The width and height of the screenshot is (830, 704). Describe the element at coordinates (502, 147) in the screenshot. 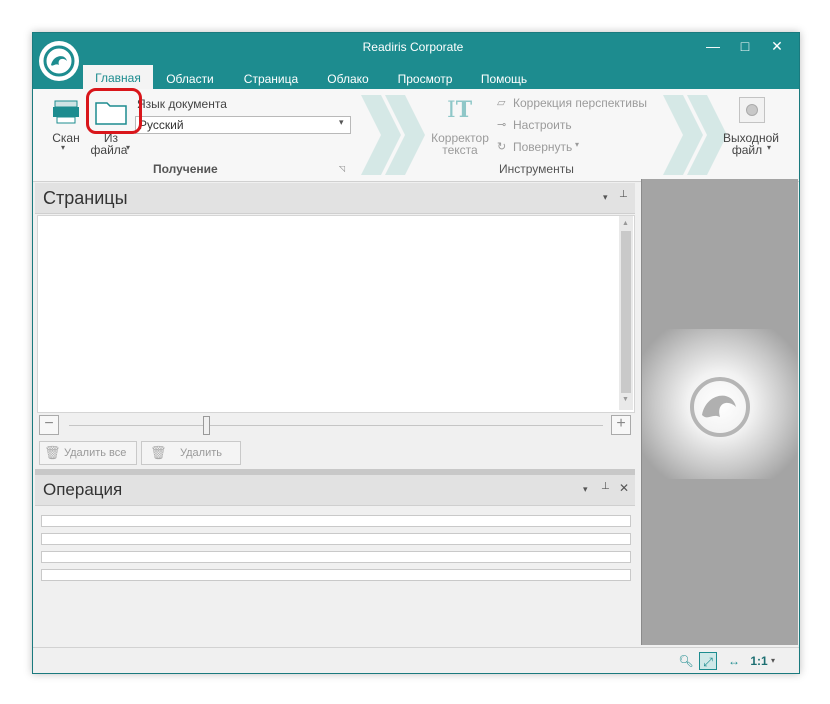

I see `rotate-icon: ↻` at that location.